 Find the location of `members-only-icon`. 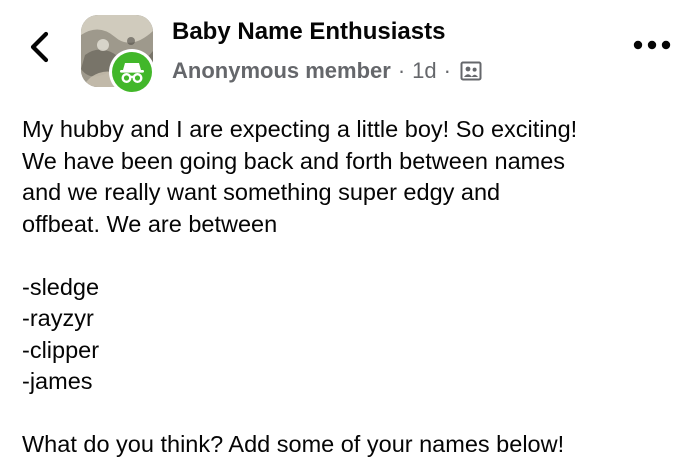

members-only-icon is located at coordinates (471, 71).